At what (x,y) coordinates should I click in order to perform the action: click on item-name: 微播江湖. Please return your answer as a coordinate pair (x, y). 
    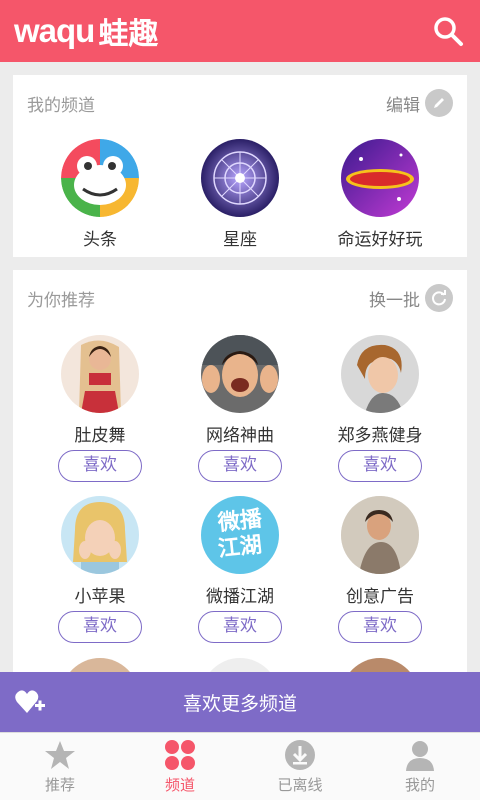
    Looking at the image, I should click on (240, 597).